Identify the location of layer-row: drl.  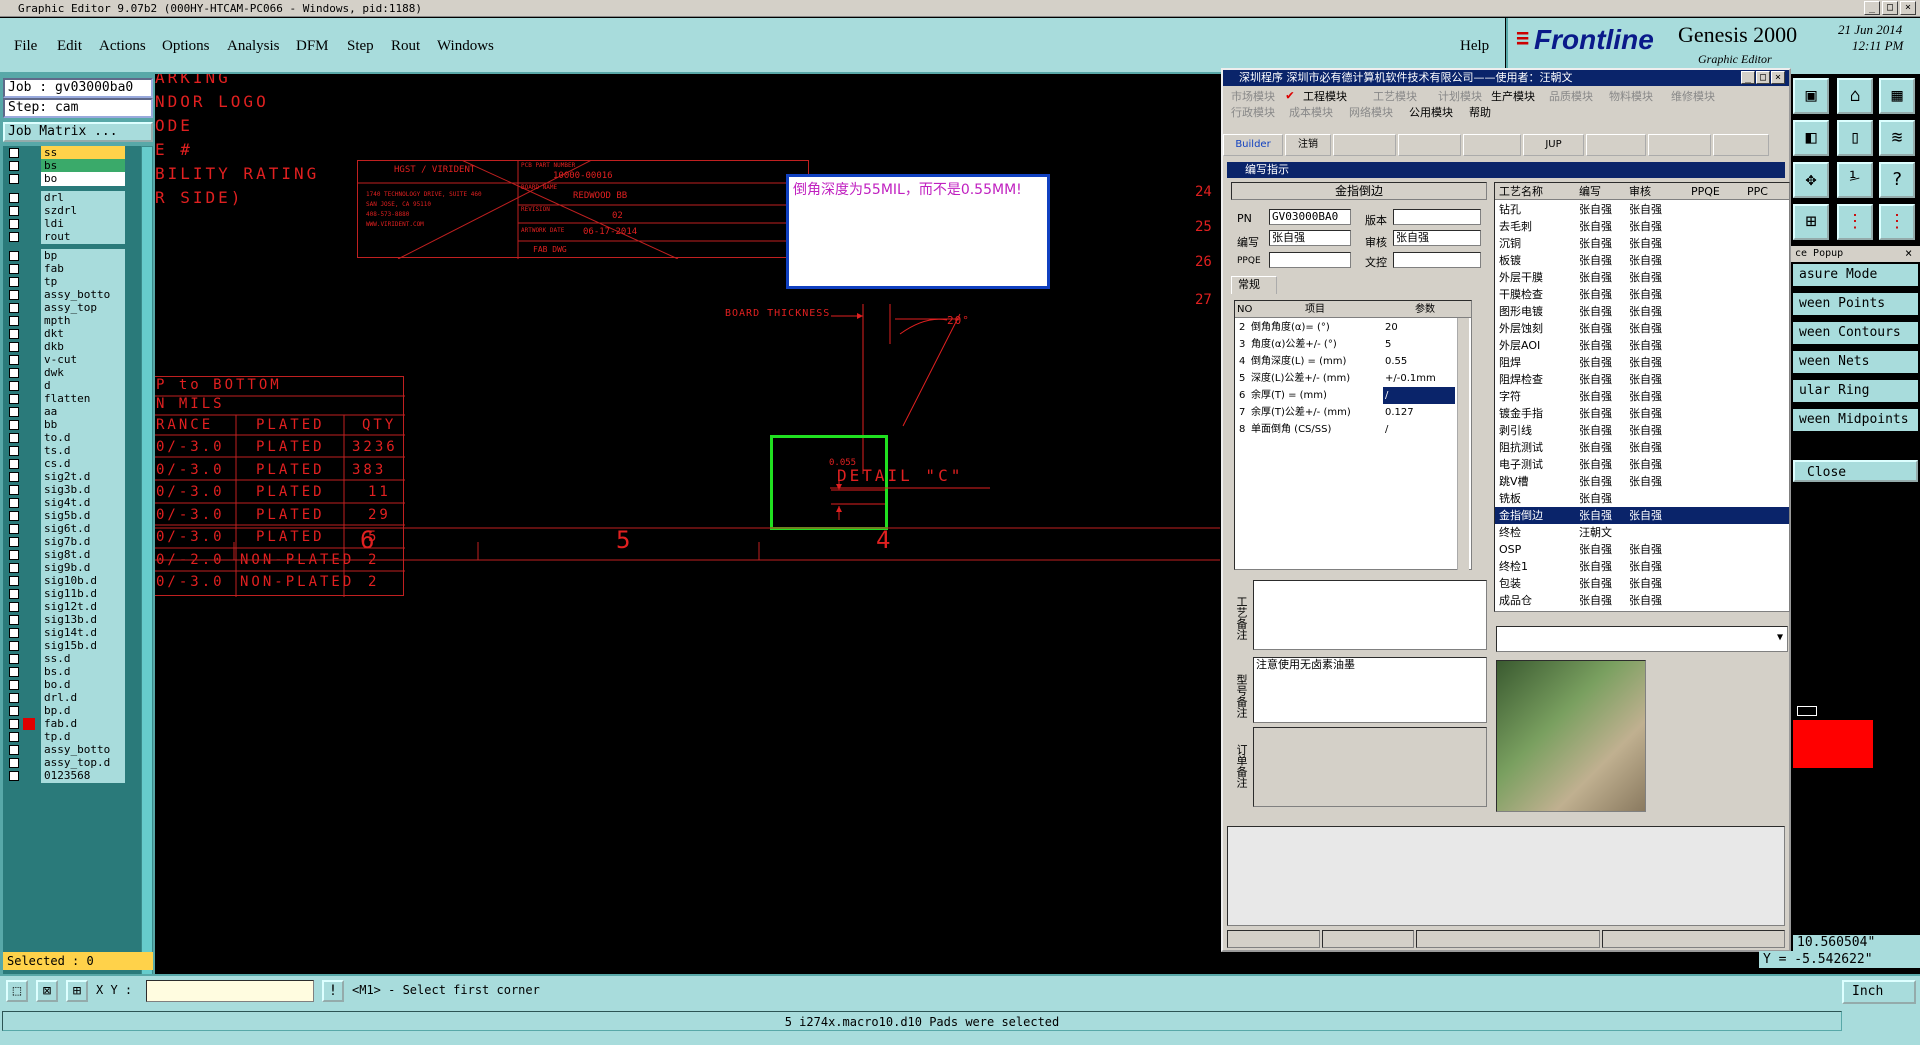
(72, 198).